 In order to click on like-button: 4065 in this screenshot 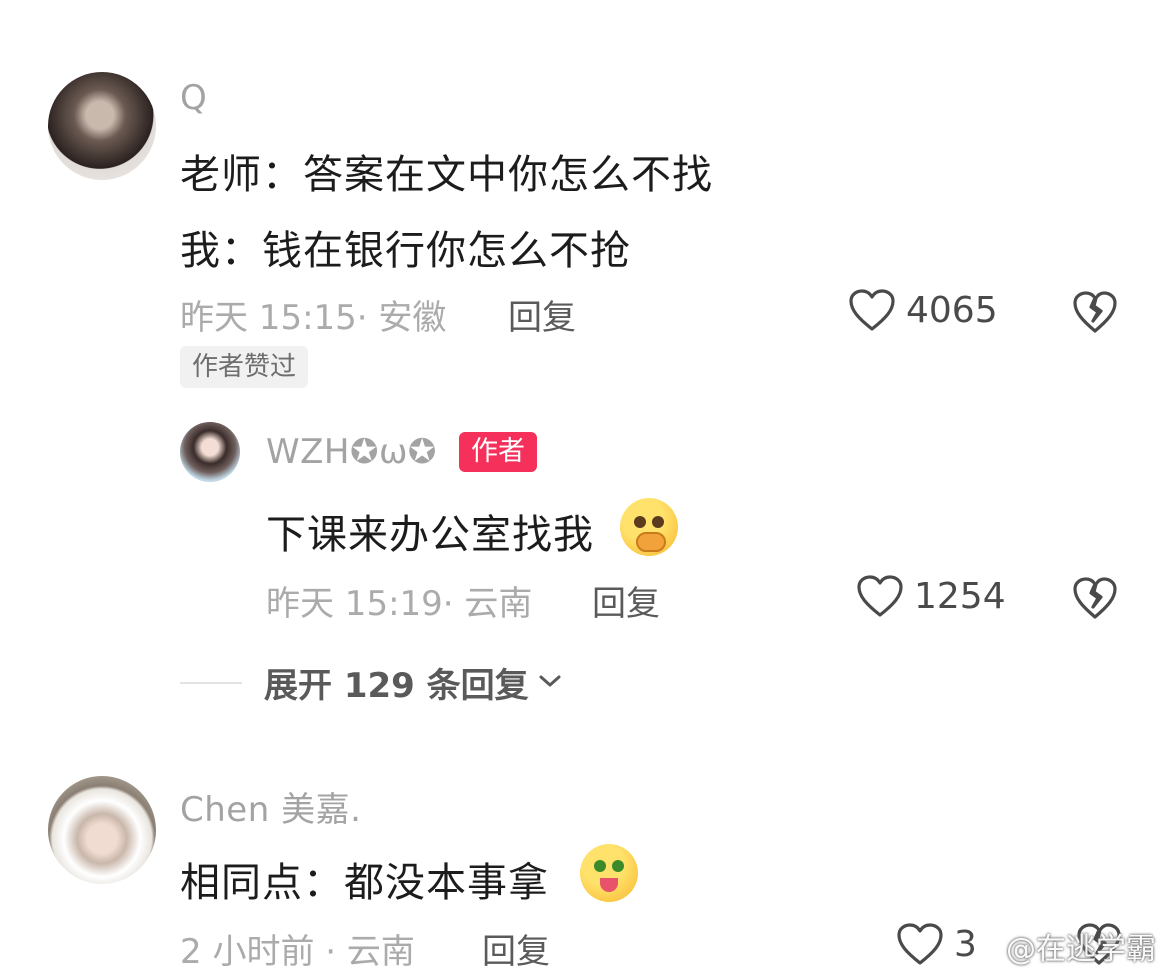, I will do `click(923, 310)`.